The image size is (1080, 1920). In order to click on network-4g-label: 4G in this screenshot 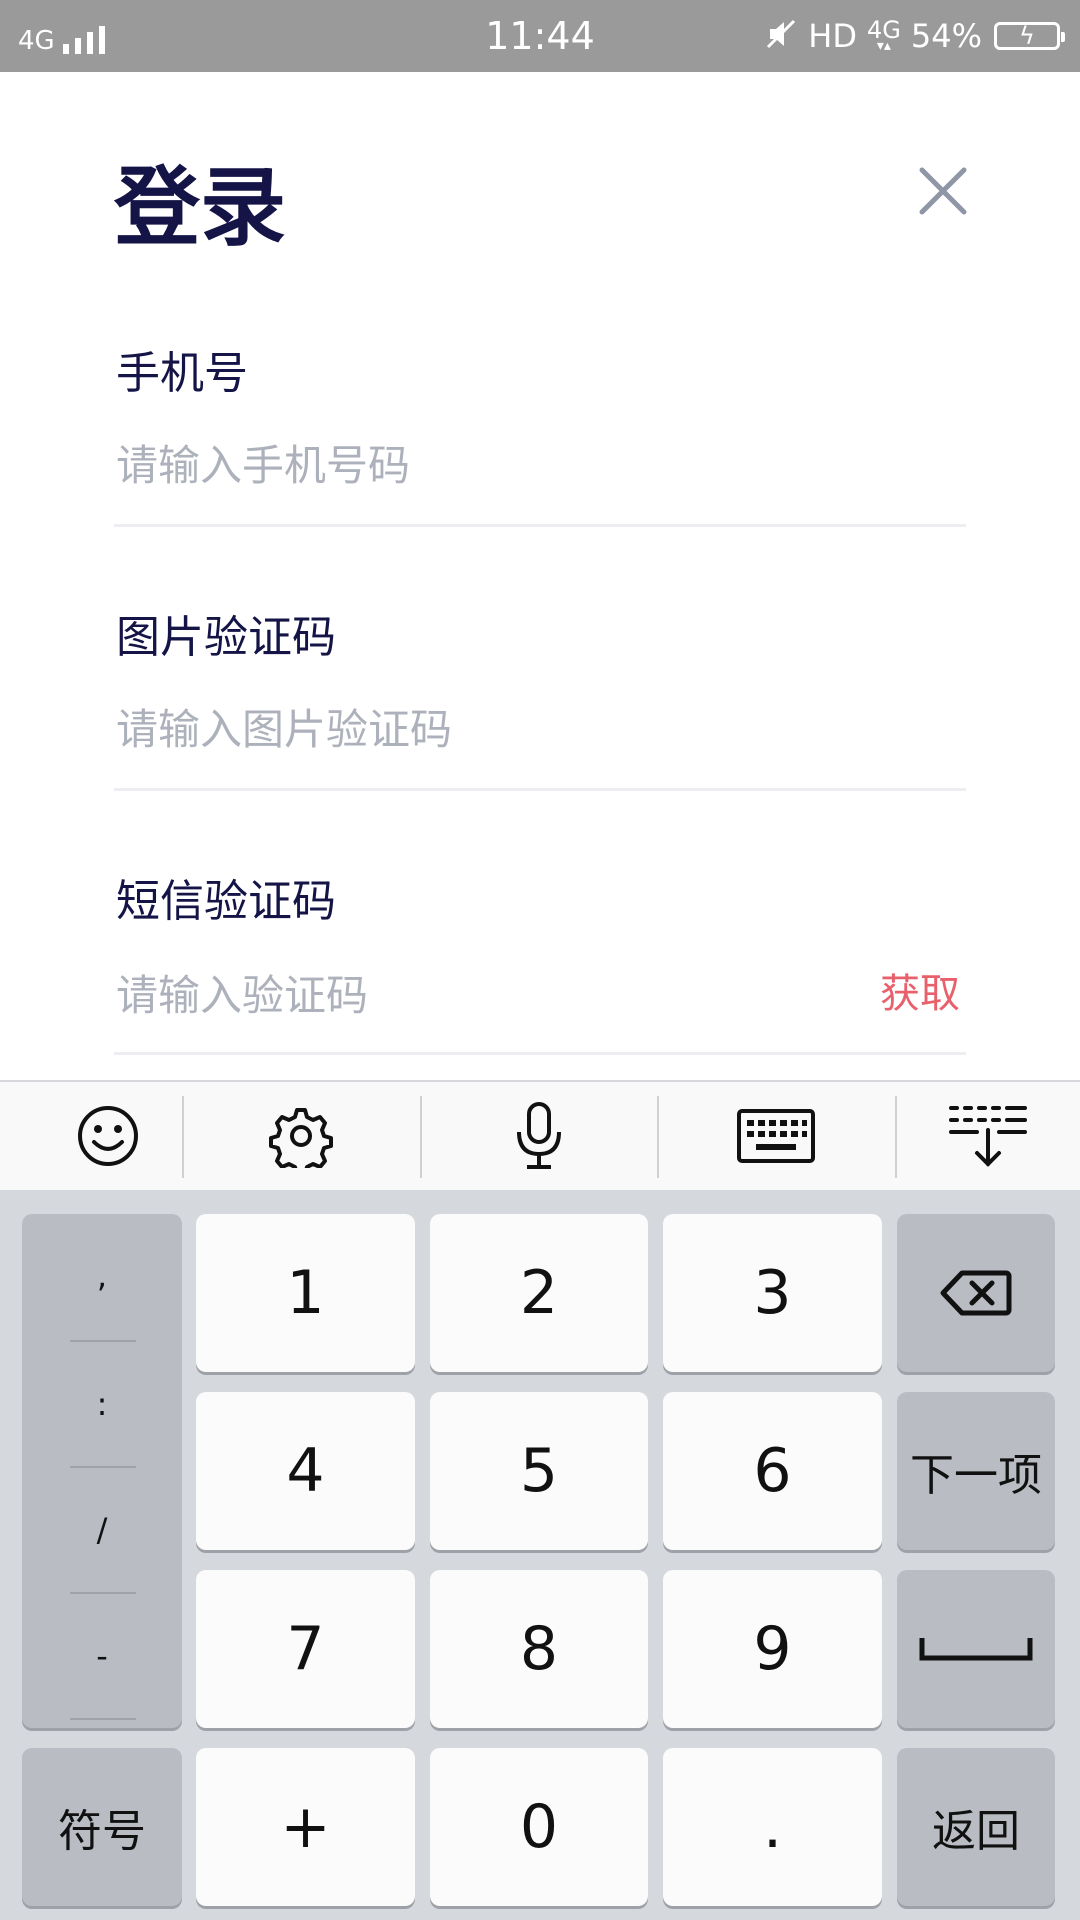, I will do `click(884, 30)`.